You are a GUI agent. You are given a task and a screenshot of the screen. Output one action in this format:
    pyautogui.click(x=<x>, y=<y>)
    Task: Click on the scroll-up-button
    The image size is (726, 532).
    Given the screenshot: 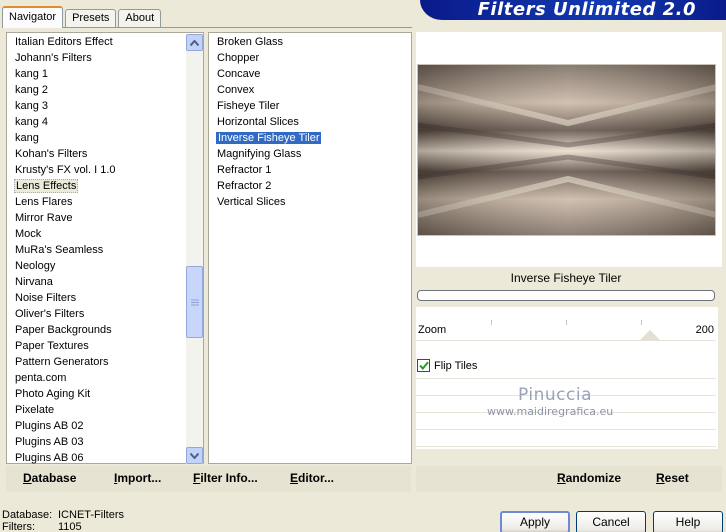 What is the action you would take?
    pyautogui.click(x=194, y=42)
    